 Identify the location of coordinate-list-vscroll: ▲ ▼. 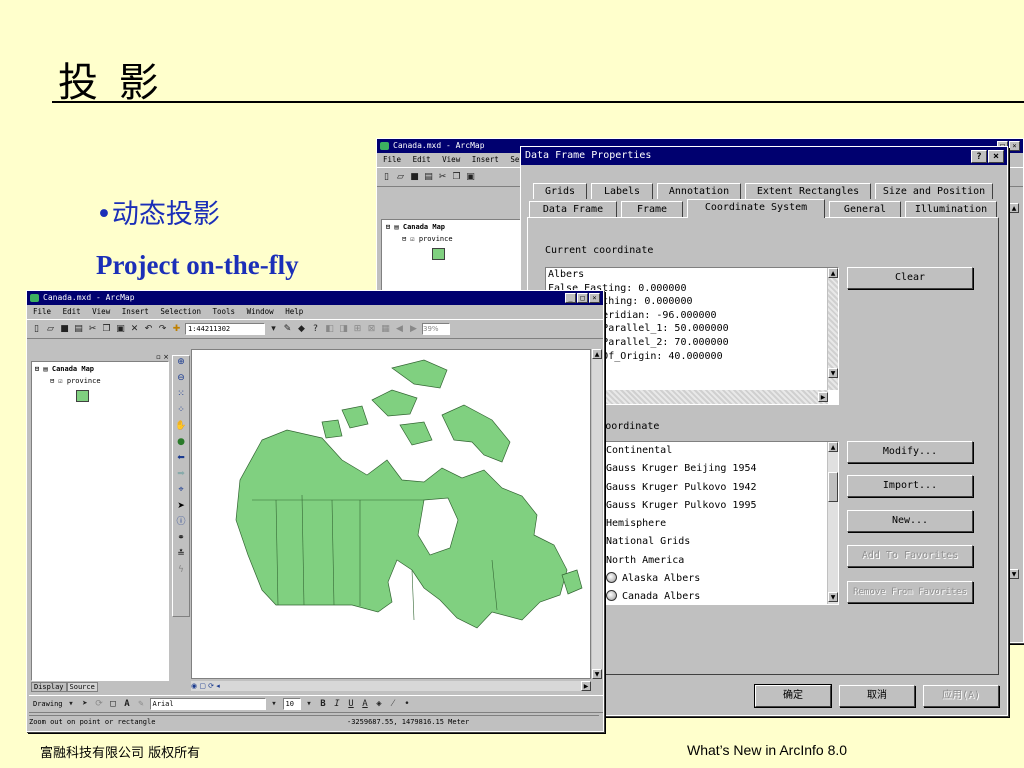
(832, 523).